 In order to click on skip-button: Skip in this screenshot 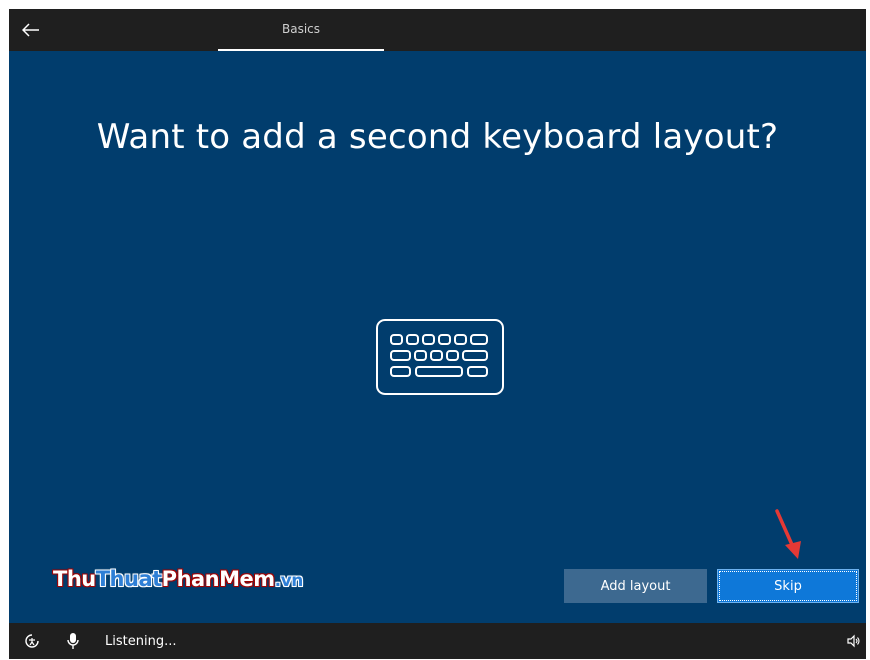, I will do `click(788, 586)`.